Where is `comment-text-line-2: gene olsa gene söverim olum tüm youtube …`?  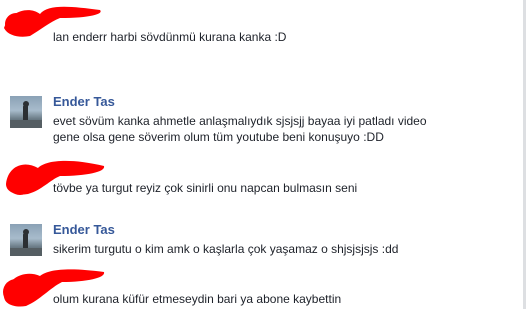 comment-text-line-2: gene olsa gene söverim olum tüm youtube … is located at coordinates (218, 137).